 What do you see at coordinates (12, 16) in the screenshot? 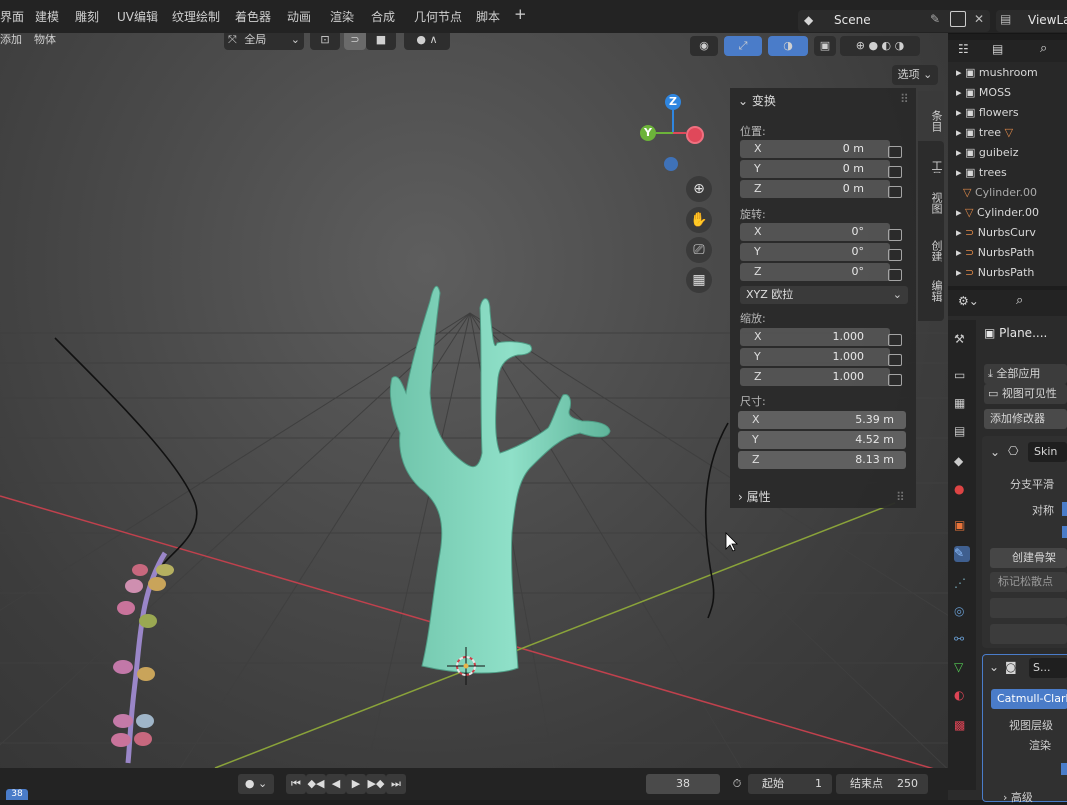
I see `tab-layout: 界面` at bounding box center [12, 16].